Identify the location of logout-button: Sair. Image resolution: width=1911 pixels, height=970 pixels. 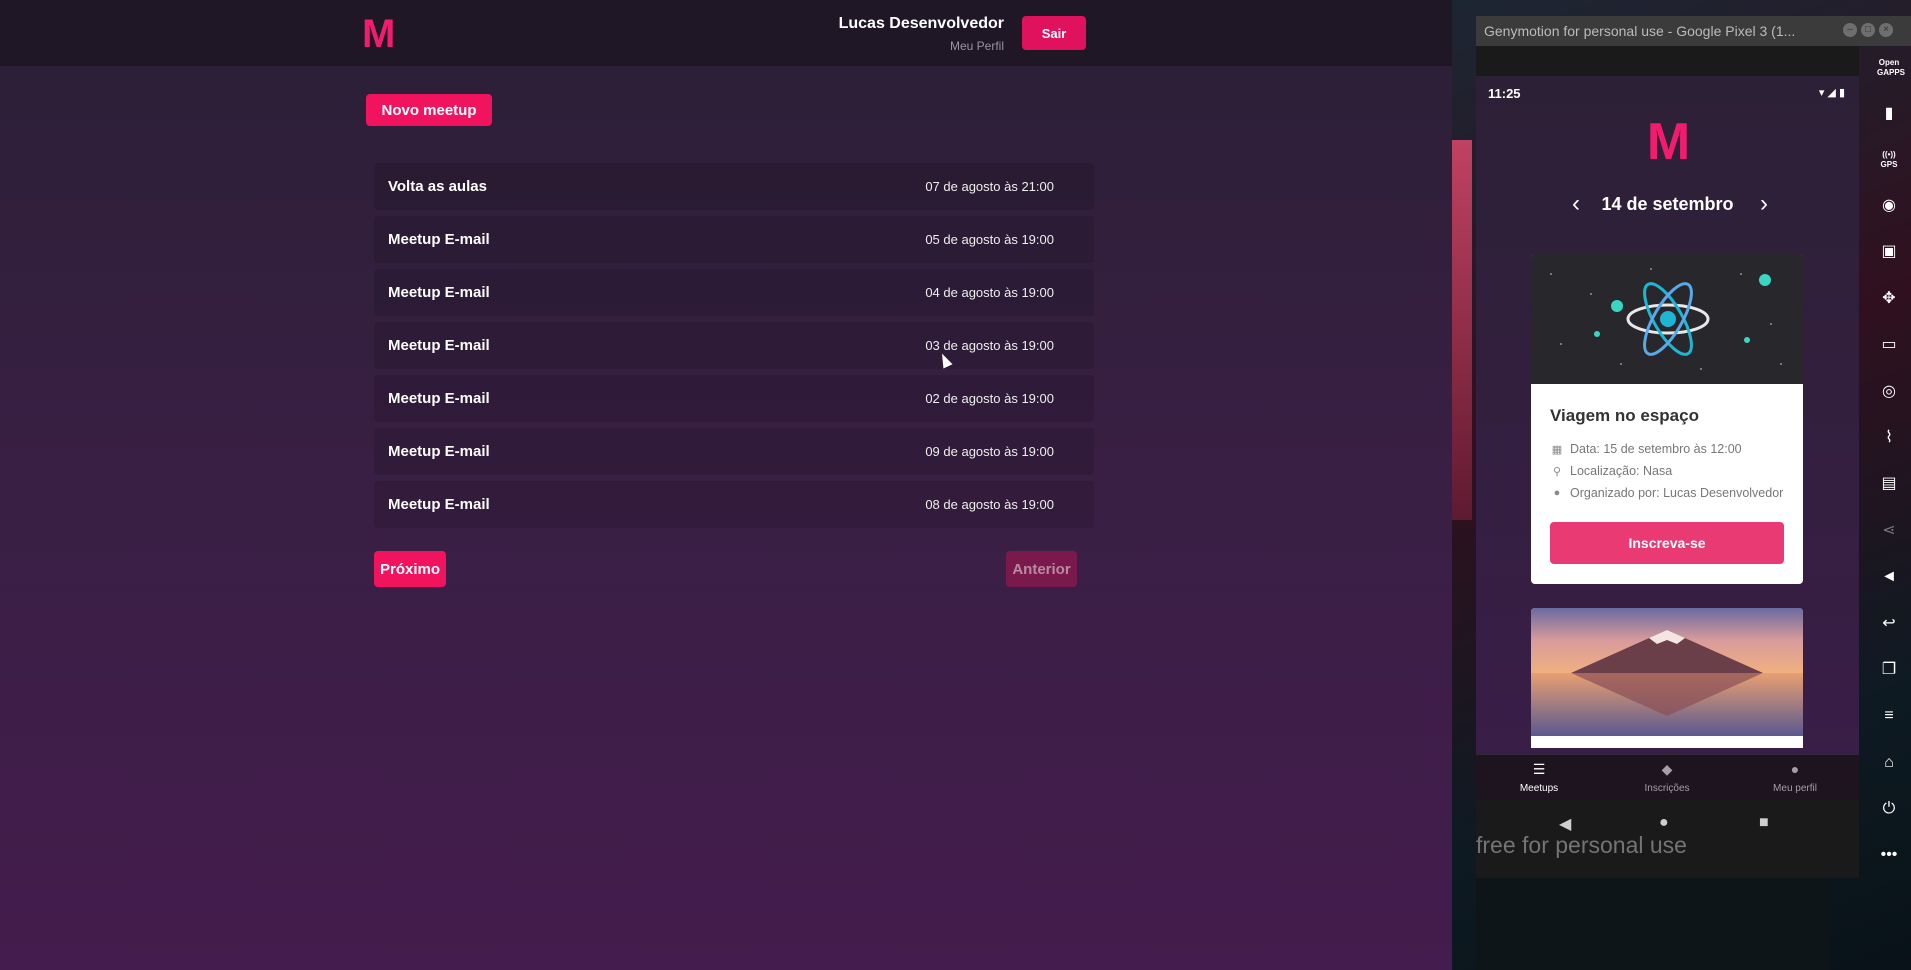
(1054, 33).